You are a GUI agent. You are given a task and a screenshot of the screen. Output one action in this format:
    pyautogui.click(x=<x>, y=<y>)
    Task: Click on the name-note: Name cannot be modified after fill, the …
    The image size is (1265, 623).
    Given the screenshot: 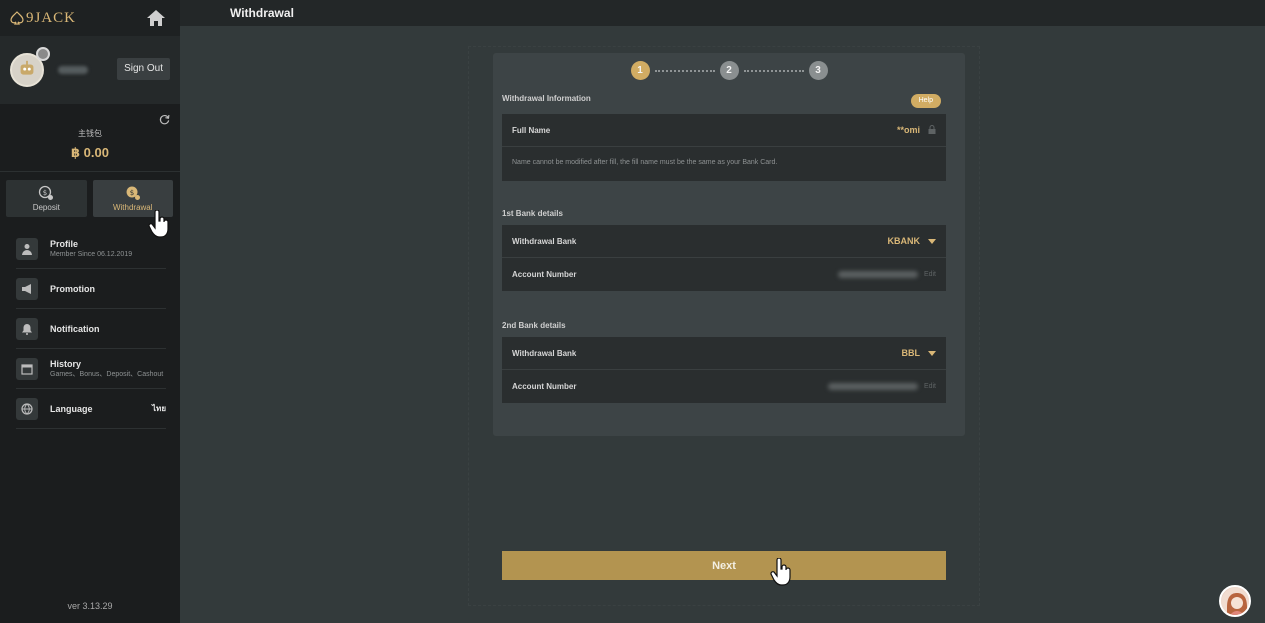 What is the action you would take?
    pyautogui.click(x=645, y=162)
    